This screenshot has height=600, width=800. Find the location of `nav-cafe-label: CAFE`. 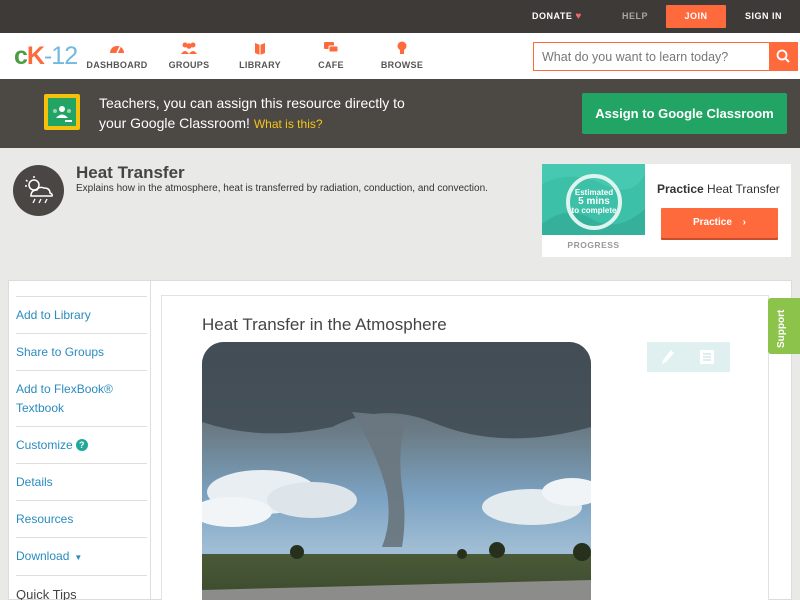

nav-cafe-label: CAFE is located at coordinates (331, 65).